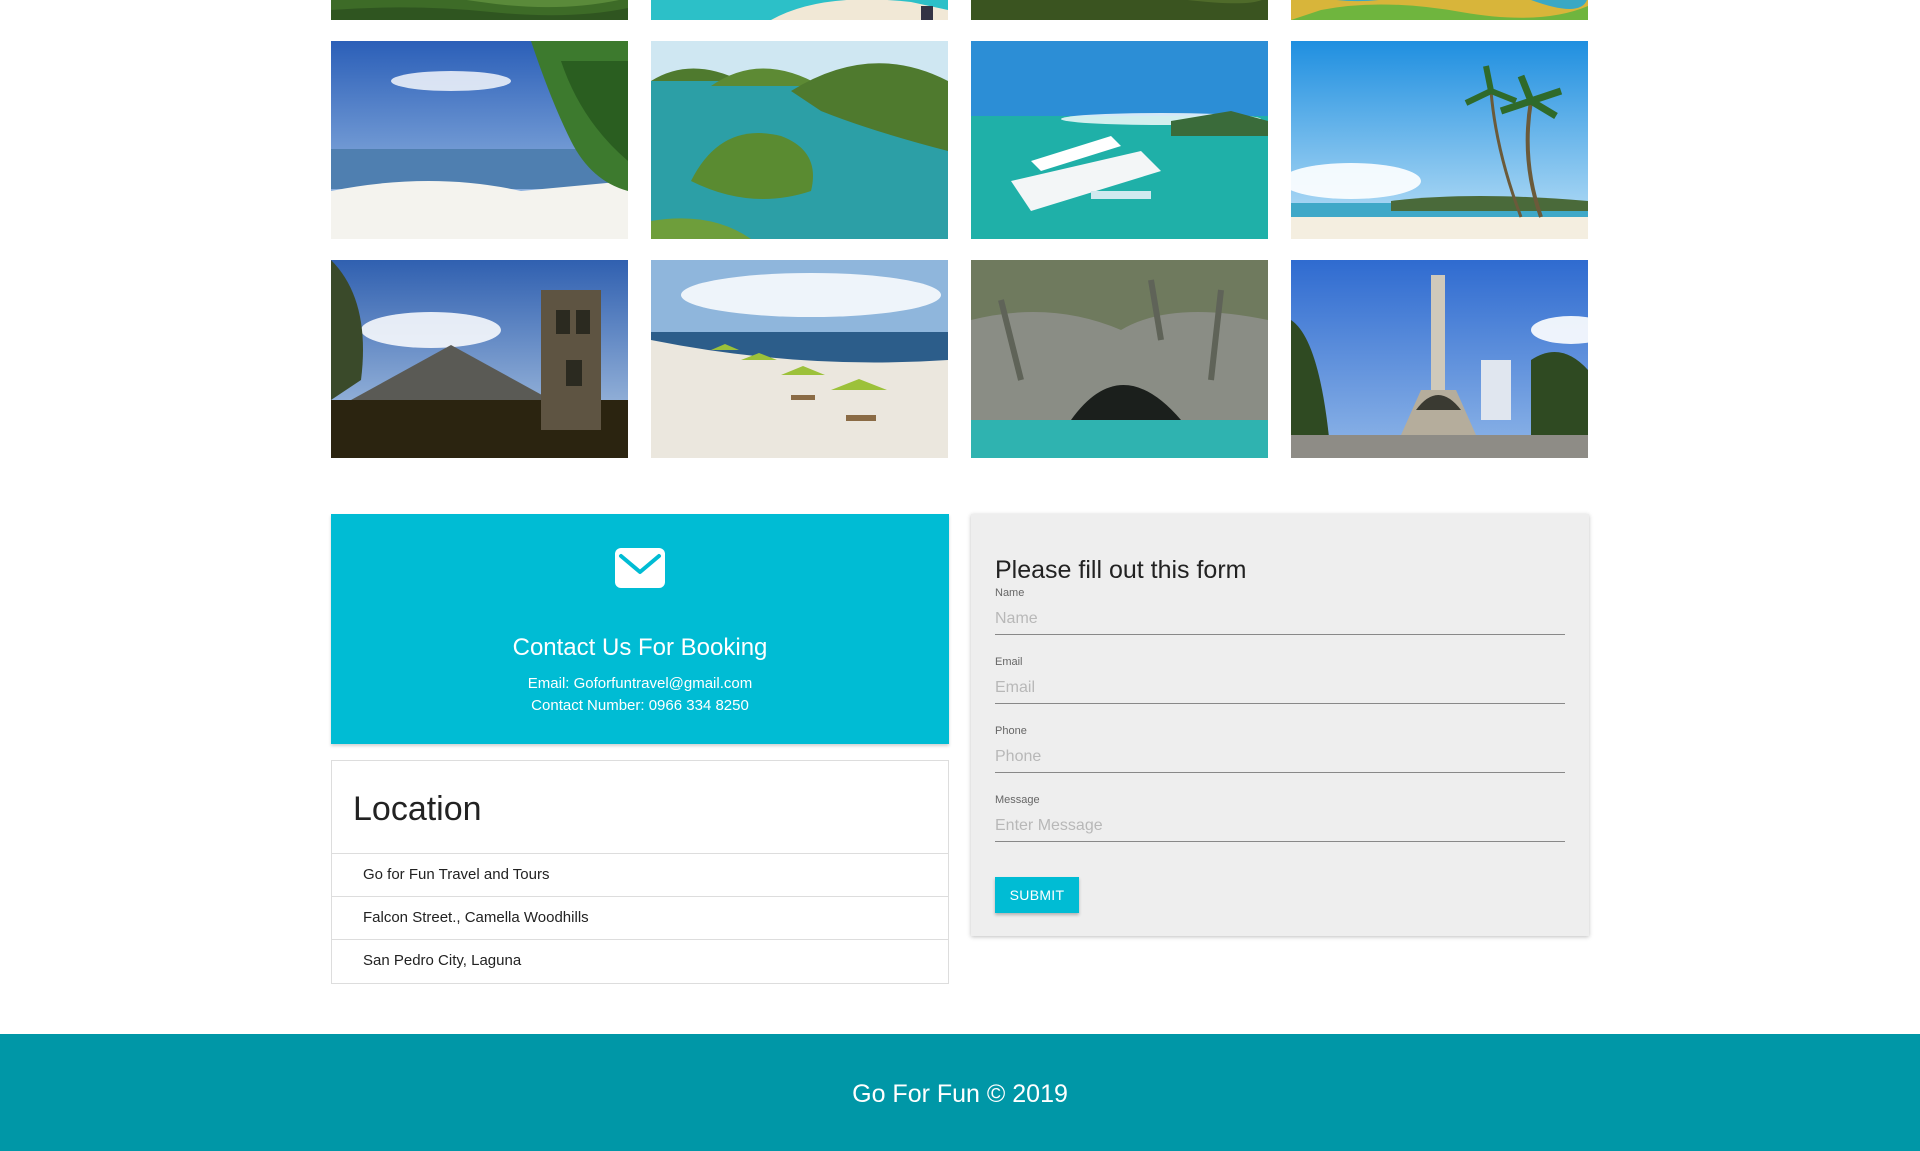  What do you see at coordinates (1280, 619) in the screenshot?
I see `name-field` at bounding box center [1280, 619].